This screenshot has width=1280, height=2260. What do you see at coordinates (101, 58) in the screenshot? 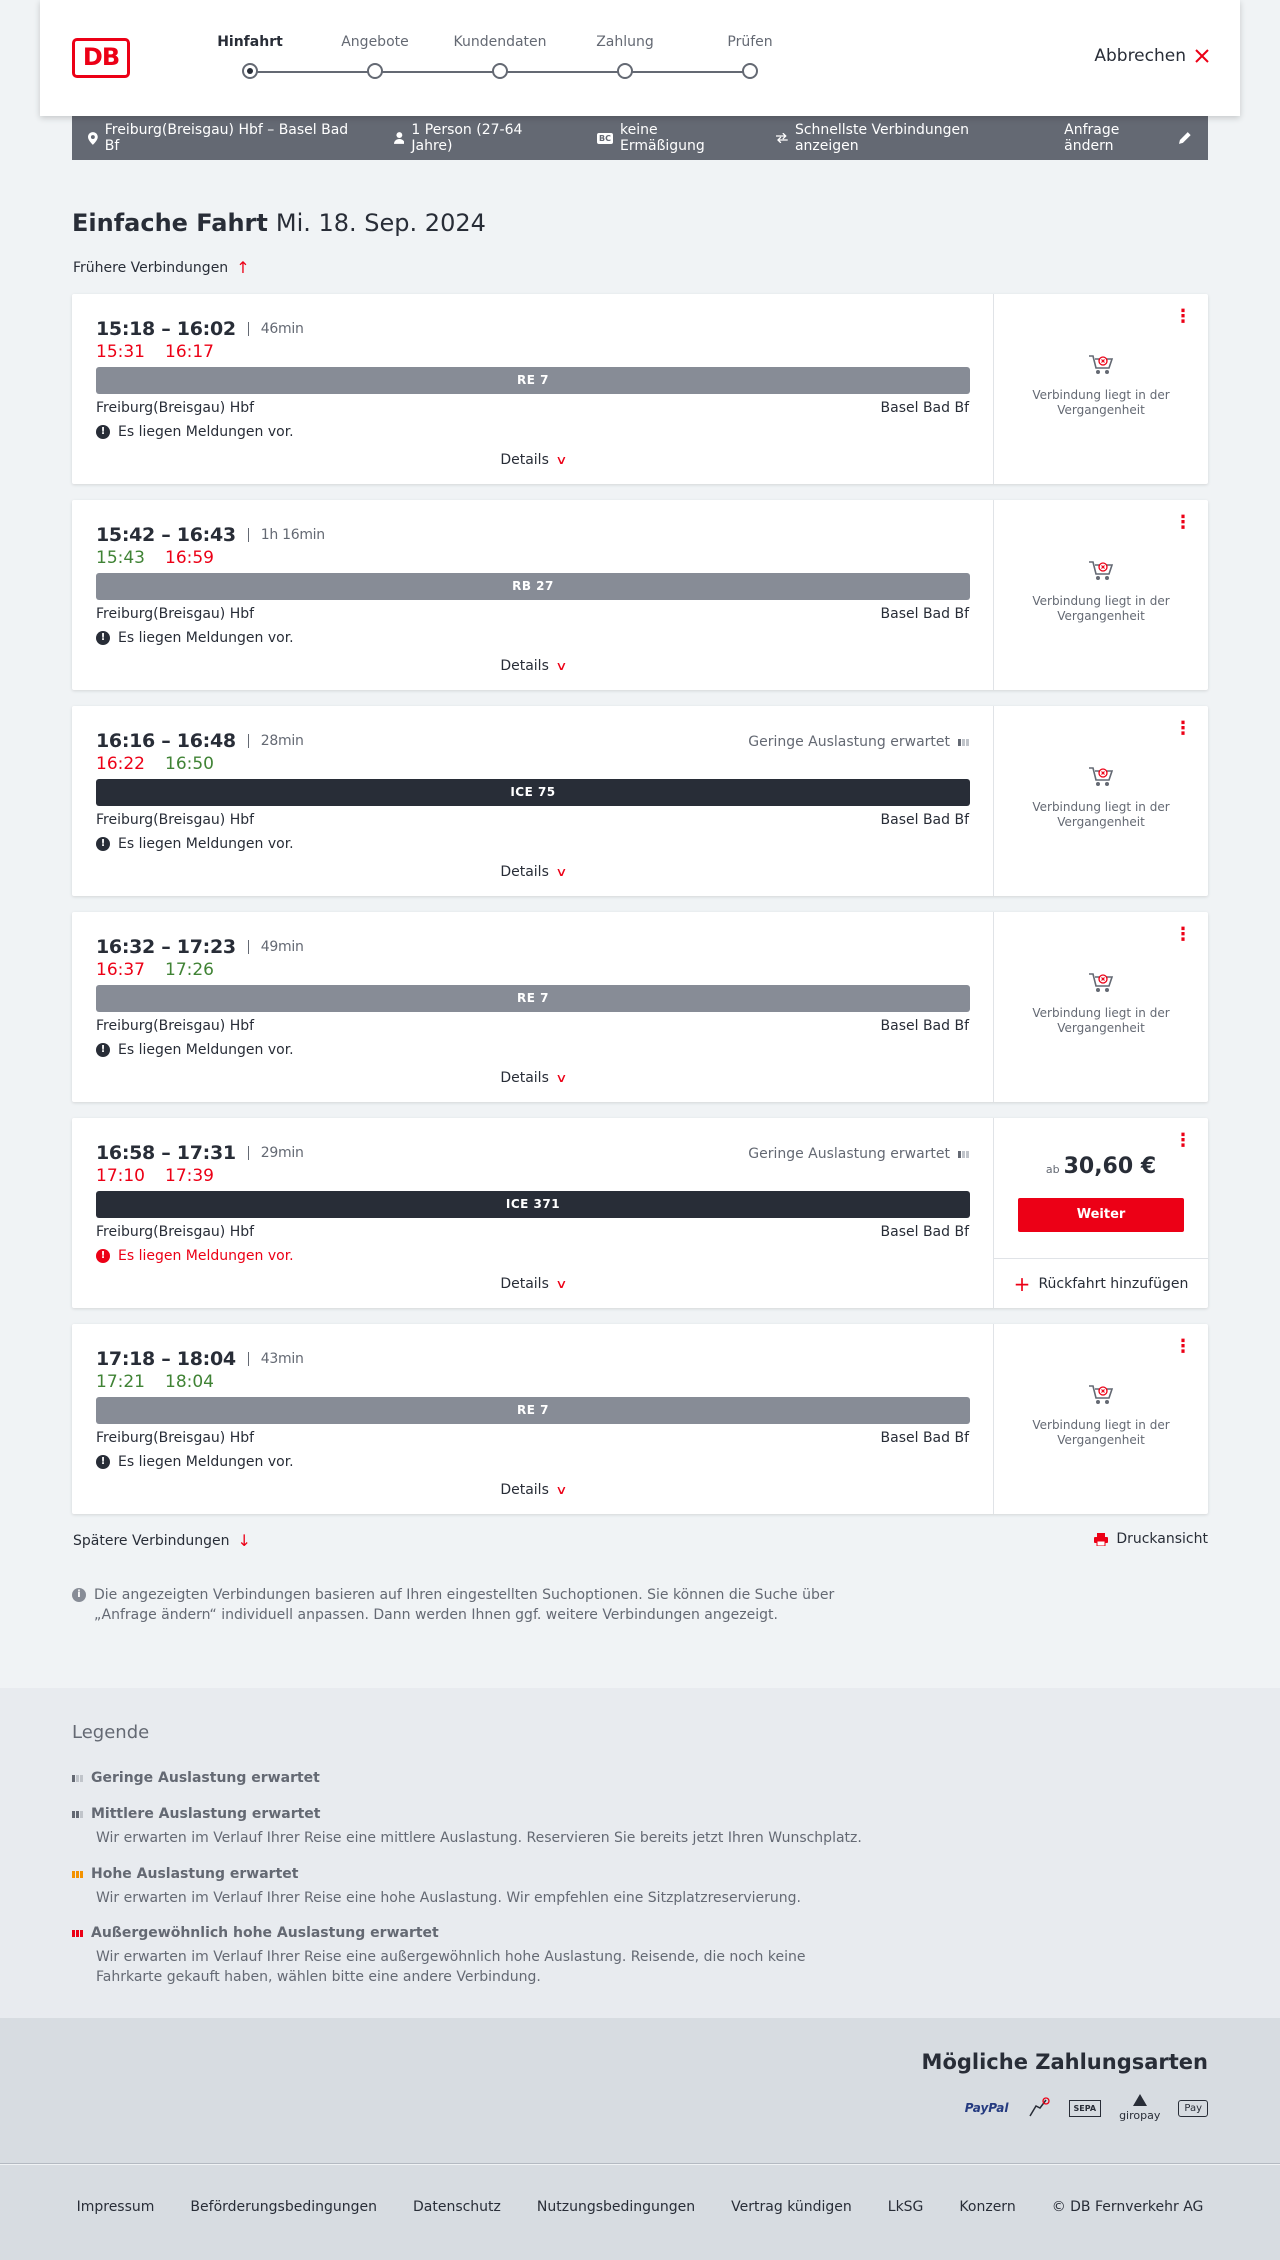
I see `db-logo: DB` at bounding box center [101, 58].